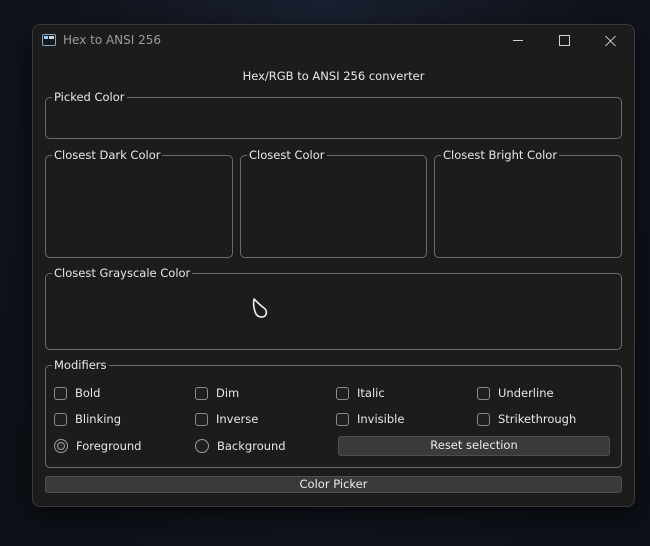  I want to click on checkbox-label: Blinking, so click(98, 419).